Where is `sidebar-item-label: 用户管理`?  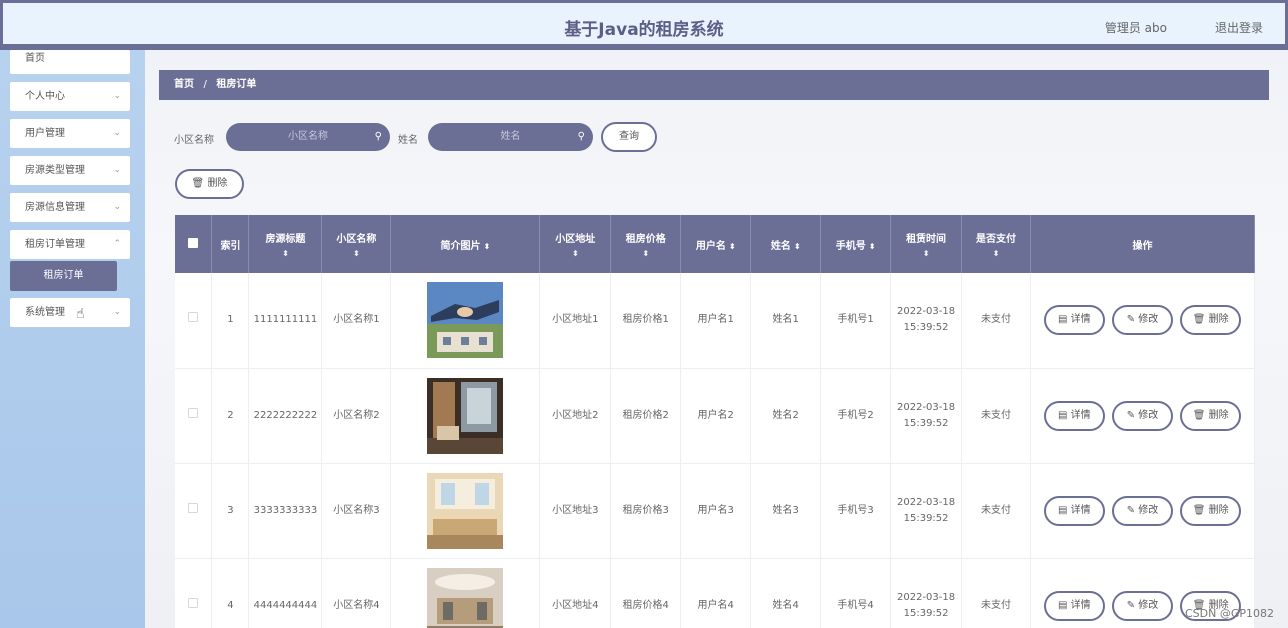
sidebar-item-label: 用户管理 is located at coordinates (45, 133).